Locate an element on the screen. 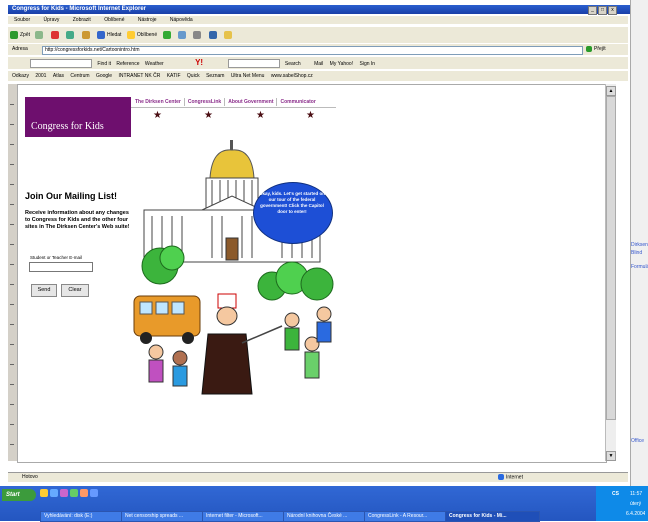 The height and width of the screenshot is (522, 648). site-title: Congress for Kids is located at coordinates (67, 126).